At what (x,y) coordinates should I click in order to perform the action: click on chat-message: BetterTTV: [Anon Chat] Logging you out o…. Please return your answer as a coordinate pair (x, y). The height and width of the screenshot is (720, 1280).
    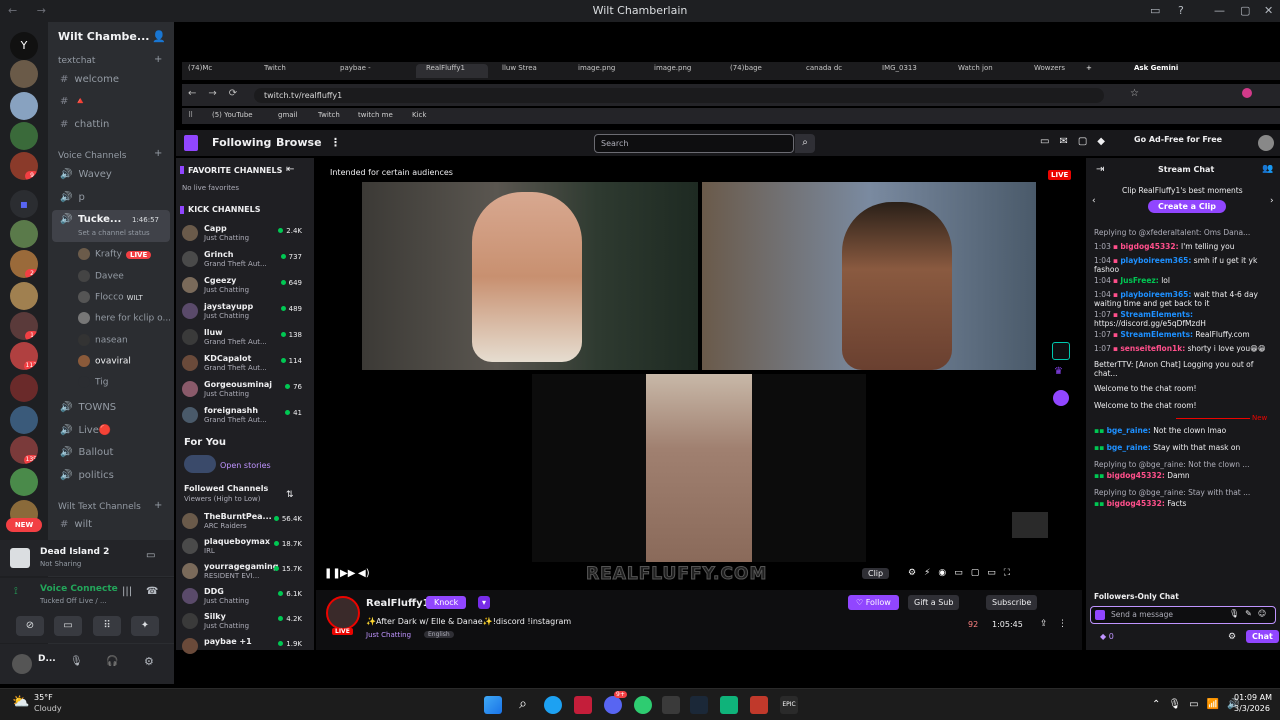
    Looking at the image, I should click on (1182, 369).